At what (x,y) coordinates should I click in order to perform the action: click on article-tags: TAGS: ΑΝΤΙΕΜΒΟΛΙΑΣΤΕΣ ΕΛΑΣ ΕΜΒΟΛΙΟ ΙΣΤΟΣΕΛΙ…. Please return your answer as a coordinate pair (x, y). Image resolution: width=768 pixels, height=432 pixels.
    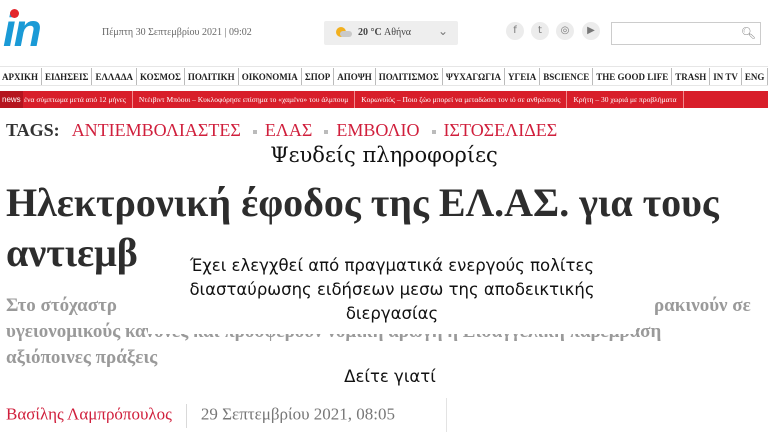
    Looking at the image, I should click on (287, 130).